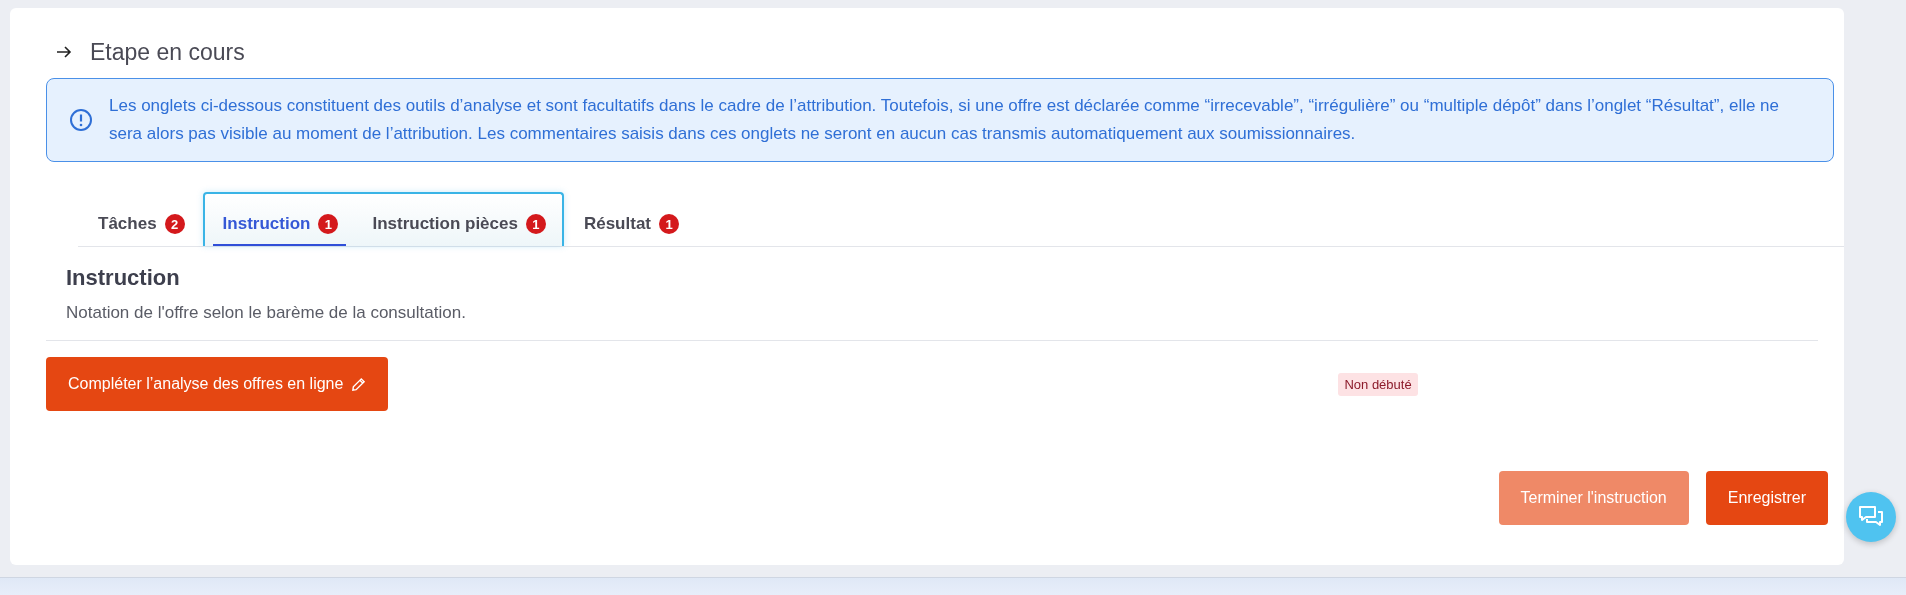 The width and height of the screenshot is (1906, 595). I want to click on chat-icon, so click(1871, 517).